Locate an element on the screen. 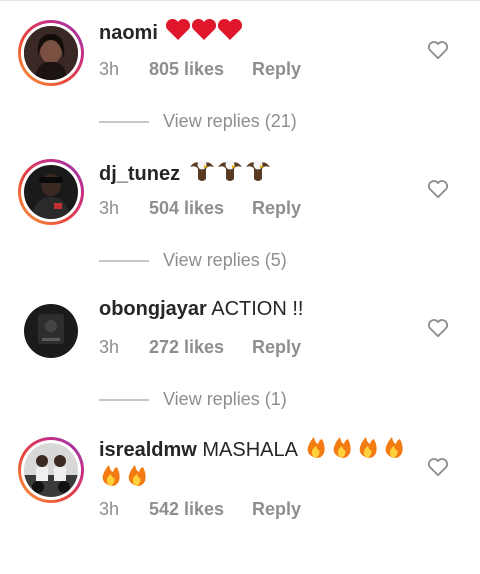 The width and height of the screenshot is (480, 574). comment-line: dj_tunez is located at coordinates (259, 172).